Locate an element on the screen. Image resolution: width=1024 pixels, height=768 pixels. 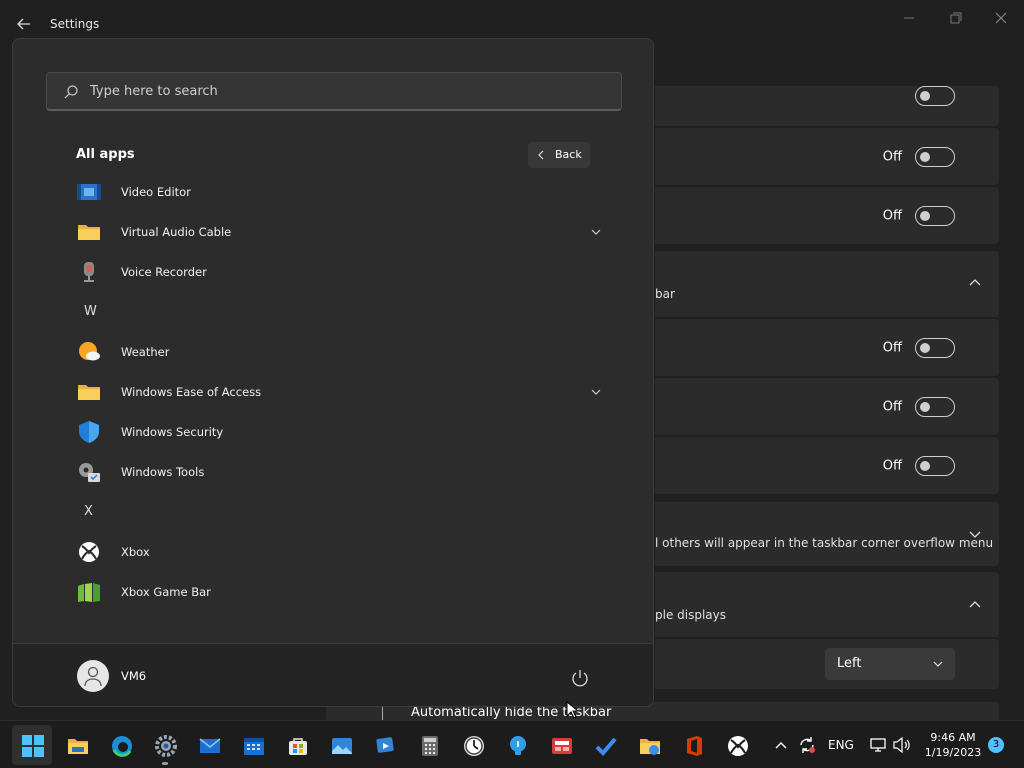
xbox-icon is located at coordinates (738, 746).